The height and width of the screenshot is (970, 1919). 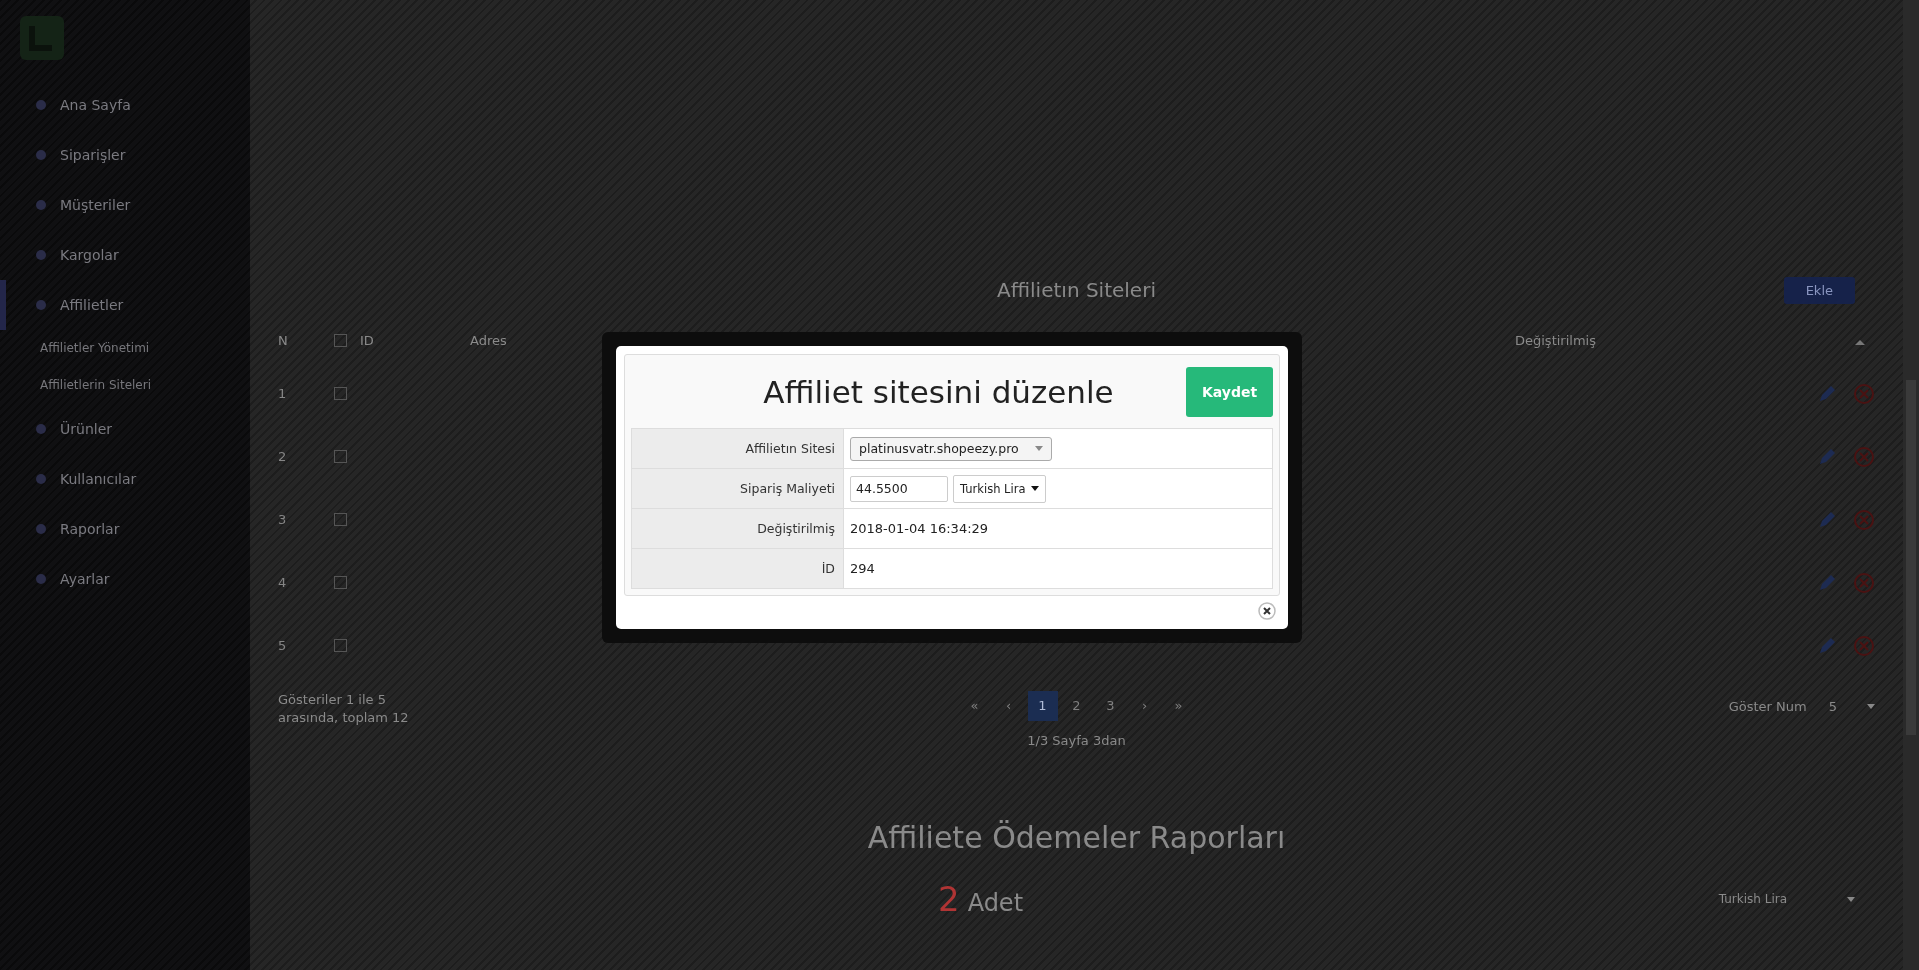 I want to click on per-page-label: Göster Num, so click(x=1767, y=706).